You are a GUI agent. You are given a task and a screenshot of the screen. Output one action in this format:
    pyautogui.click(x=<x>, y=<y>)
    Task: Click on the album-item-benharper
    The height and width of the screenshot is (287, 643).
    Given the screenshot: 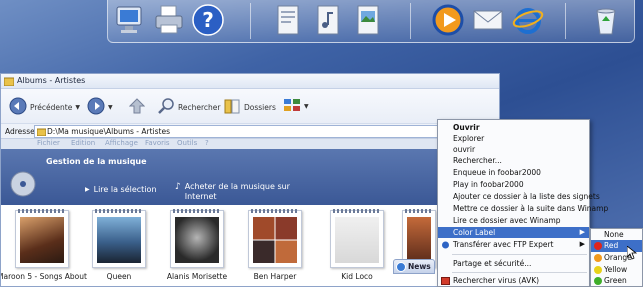 What is the action you would take?
    pyautogui.click(x=275, y=240)
    